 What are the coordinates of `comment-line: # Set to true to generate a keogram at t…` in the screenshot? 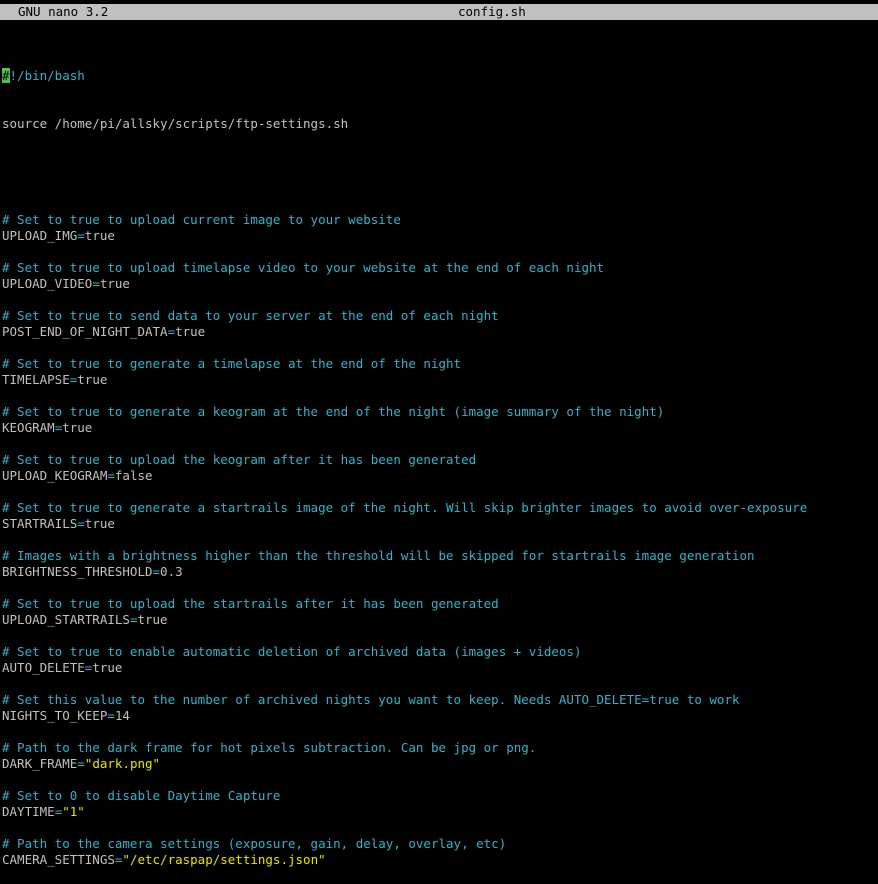 It's located at (440, 412).